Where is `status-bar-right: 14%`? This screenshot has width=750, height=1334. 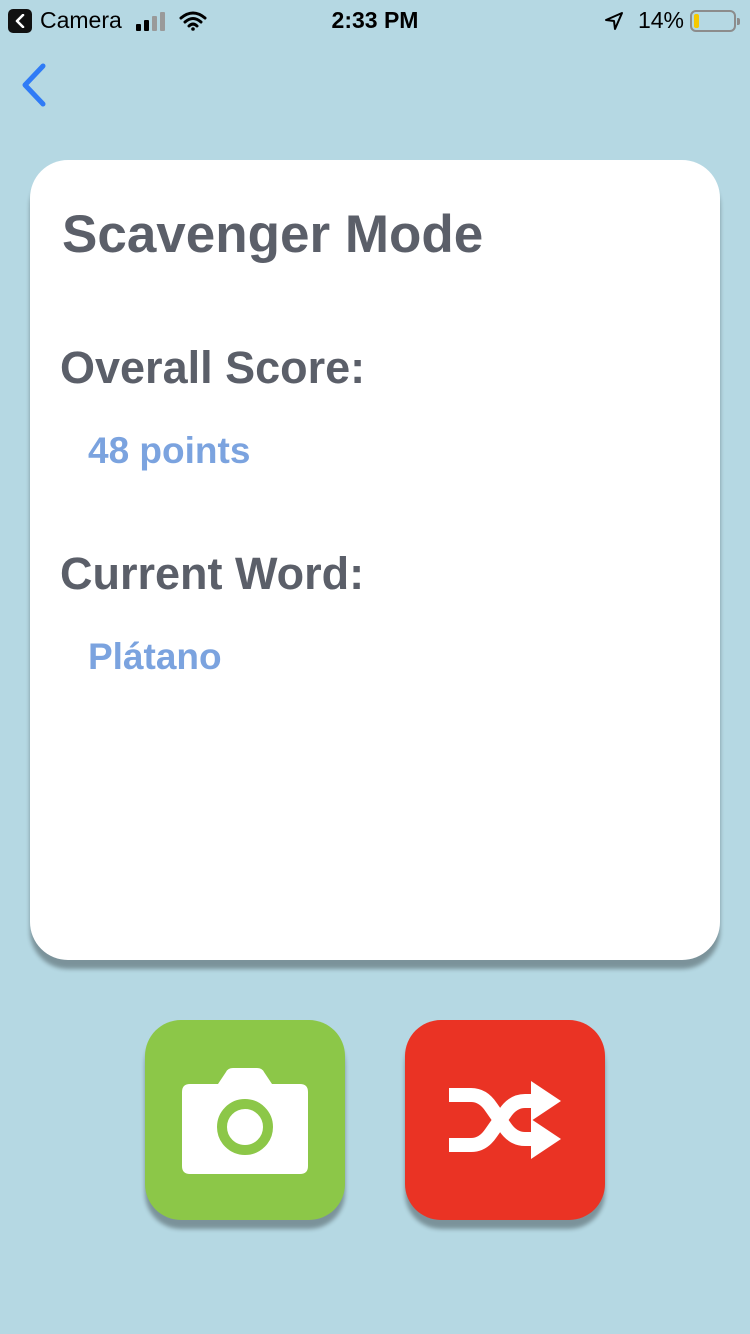 status-bar-right: 14% is located at coordinates (672, 20).